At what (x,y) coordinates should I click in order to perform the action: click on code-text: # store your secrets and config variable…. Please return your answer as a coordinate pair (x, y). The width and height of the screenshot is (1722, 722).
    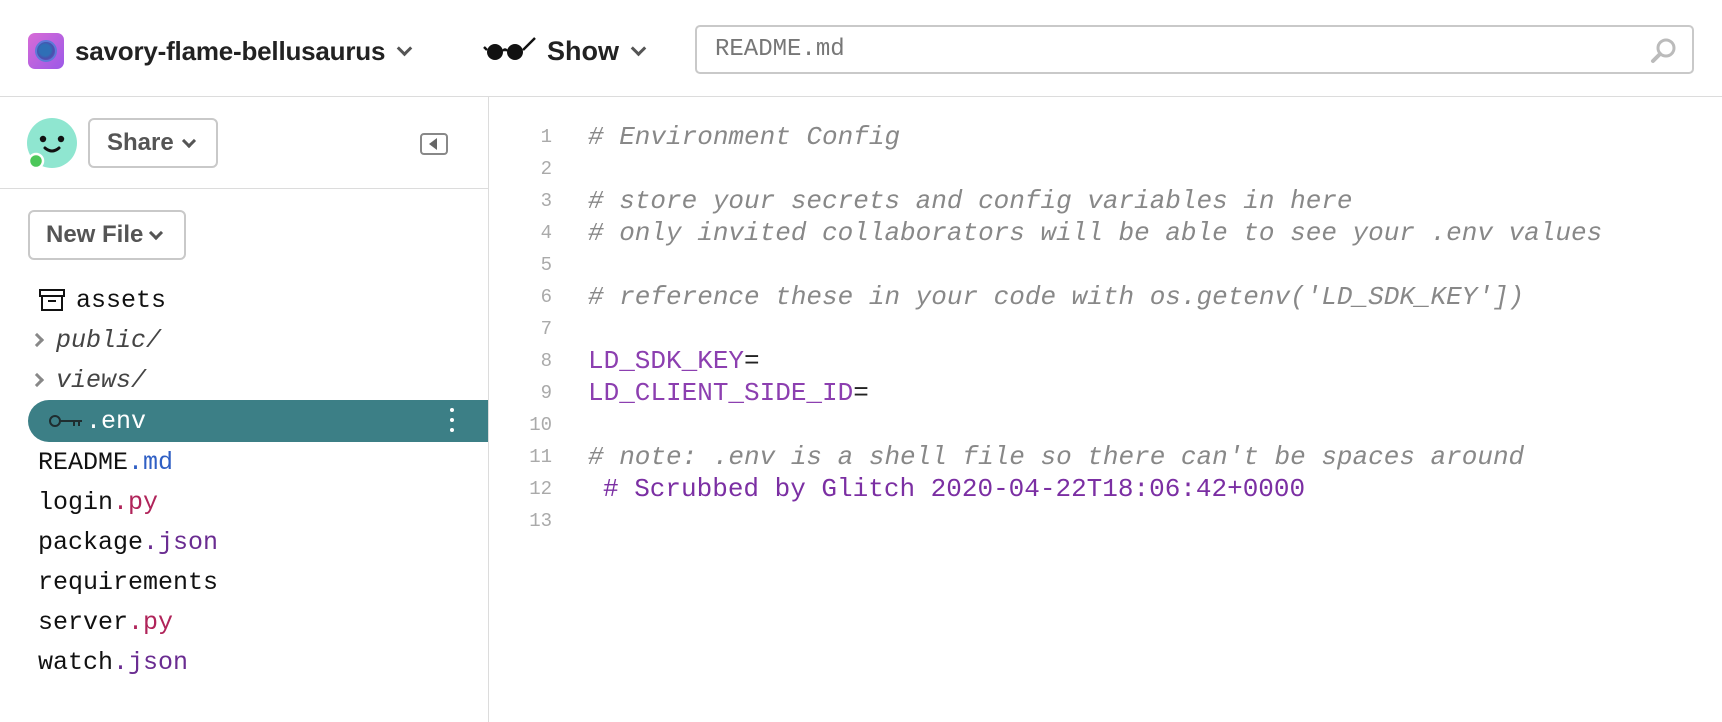
    Looking at the image, I should click on (970, 201).